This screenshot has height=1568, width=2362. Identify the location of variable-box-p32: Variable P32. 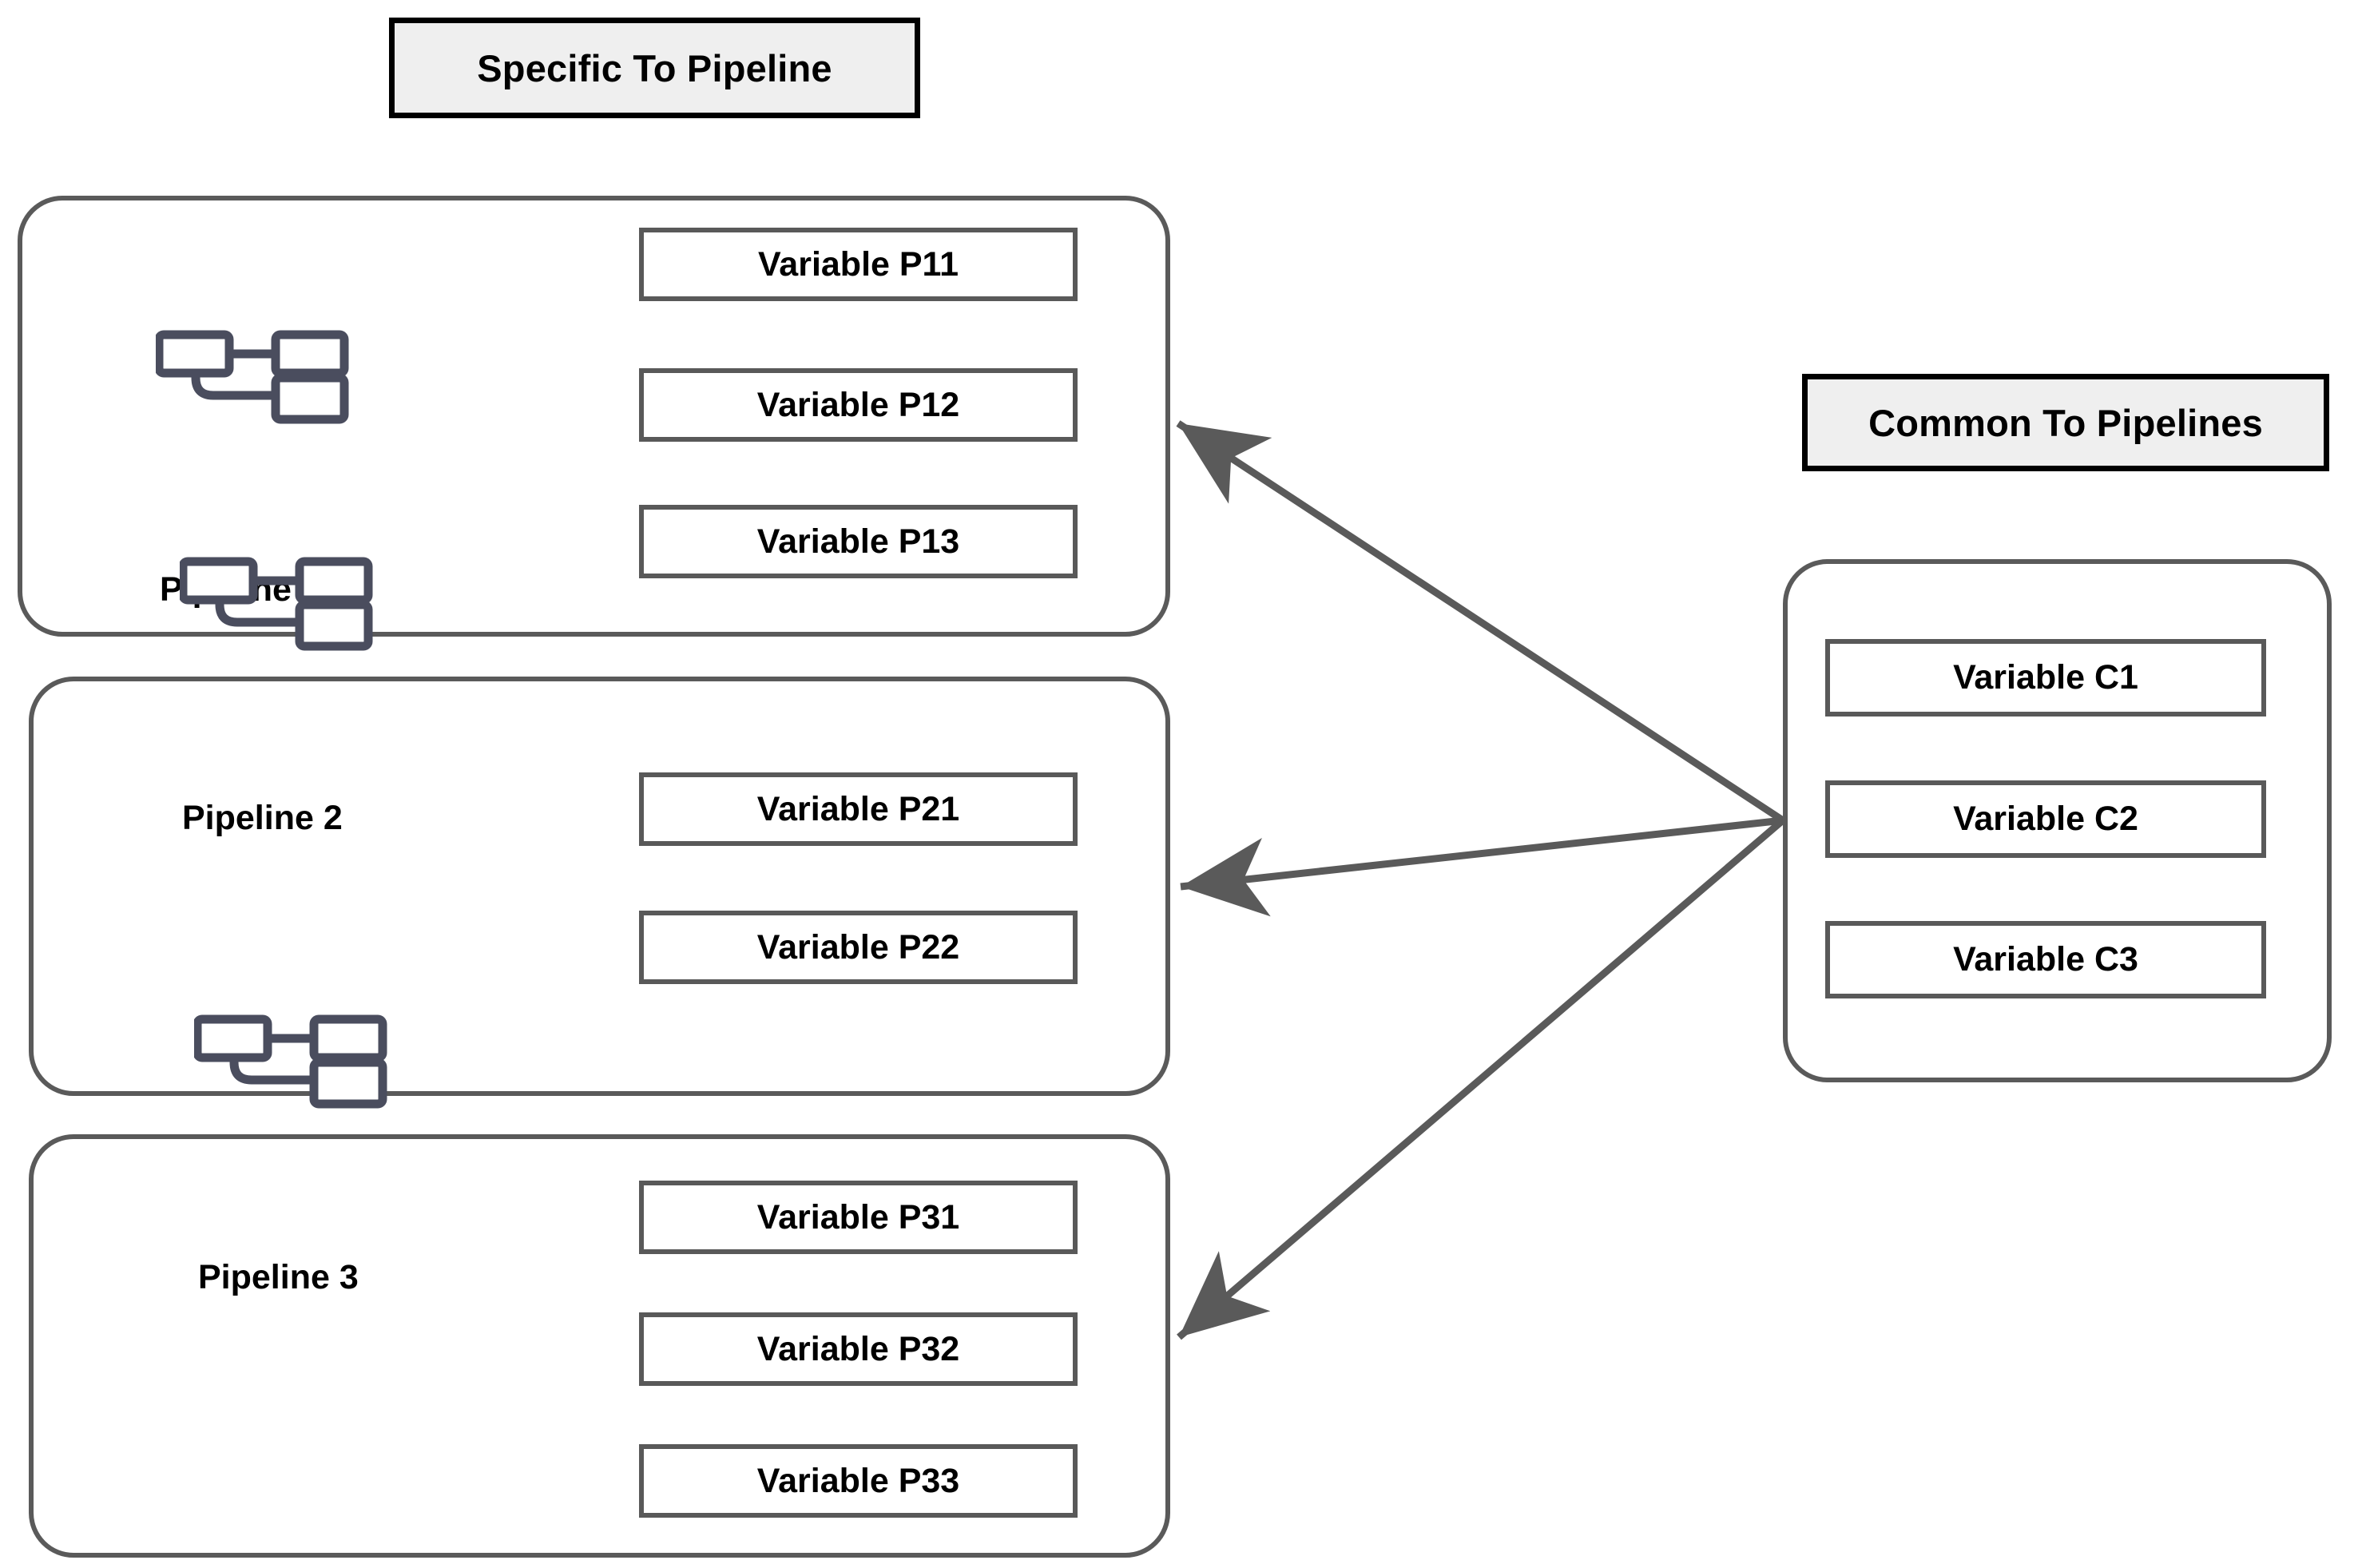
(858, 1349).